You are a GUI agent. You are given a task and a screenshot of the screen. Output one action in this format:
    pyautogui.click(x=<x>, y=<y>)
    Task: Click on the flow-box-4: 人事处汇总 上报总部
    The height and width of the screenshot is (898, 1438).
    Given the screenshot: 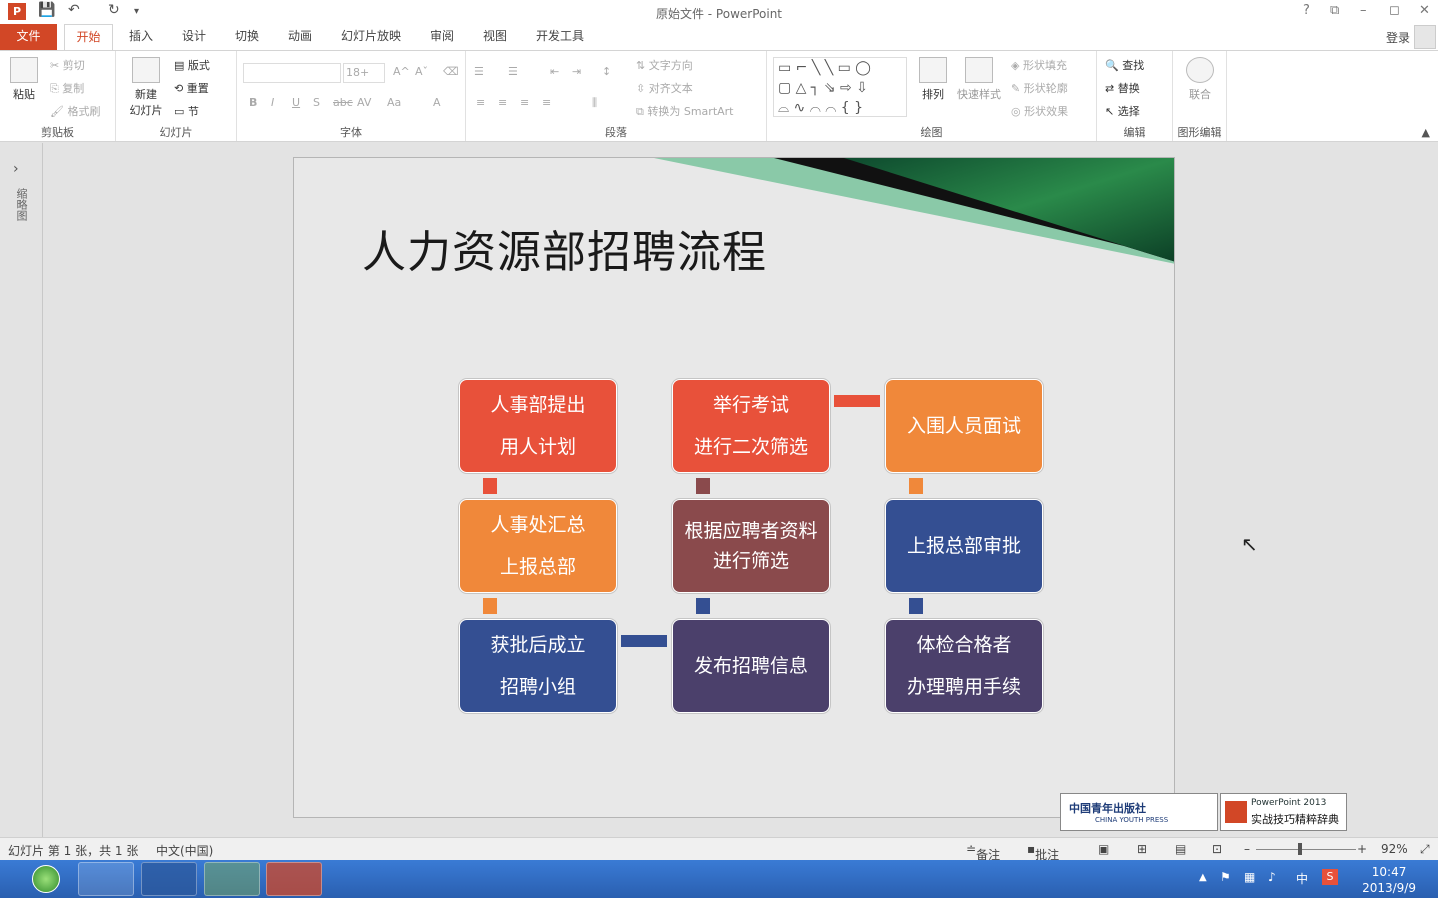 What is the action you would take?
    pyautogui.click(x=538, y=546)
    